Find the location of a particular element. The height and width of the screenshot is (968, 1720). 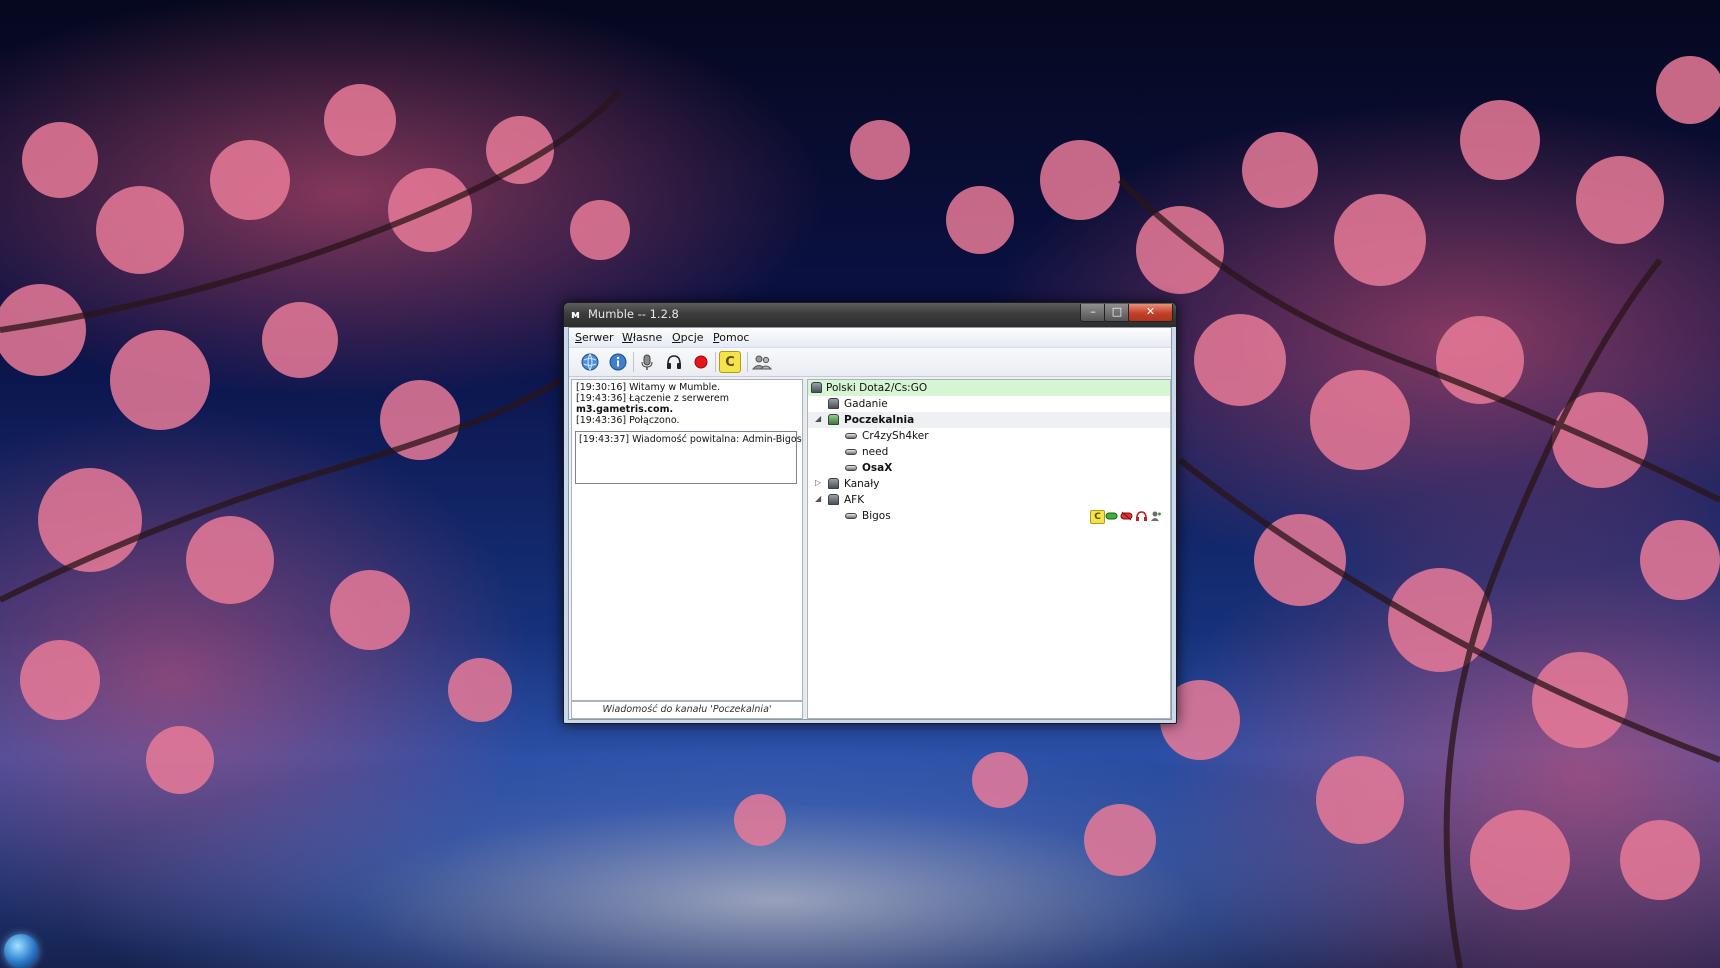

minimize-button: – is located at coordinates (1093, 313).